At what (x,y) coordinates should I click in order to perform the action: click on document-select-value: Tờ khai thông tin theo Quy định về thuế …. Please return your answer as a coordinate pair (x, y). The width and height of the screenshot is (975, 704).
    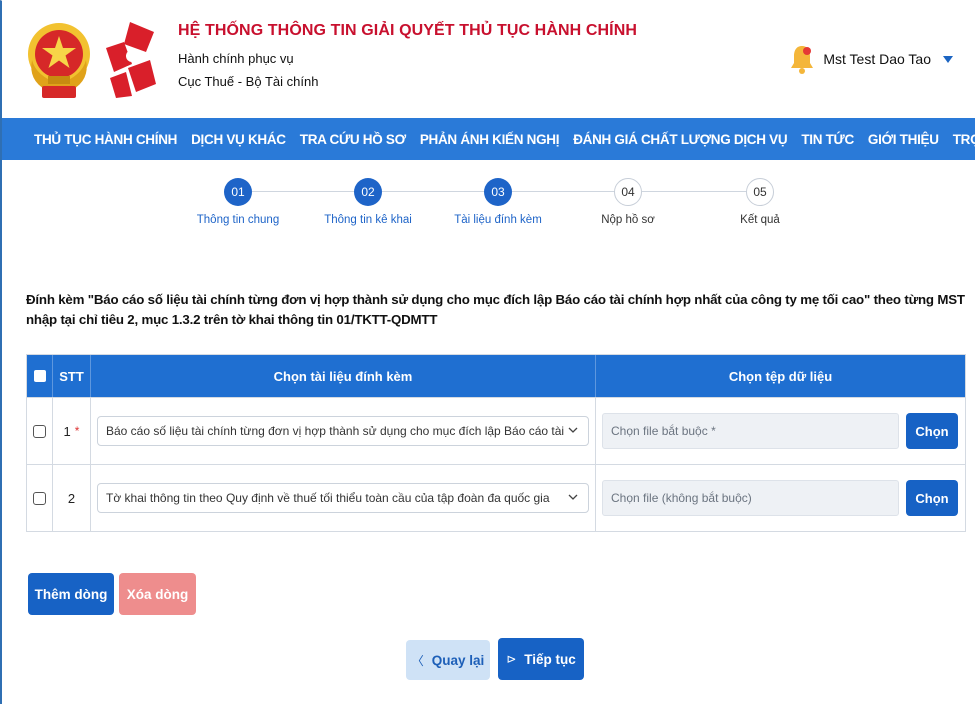
    Looking at the image, I should click on (328, 498).